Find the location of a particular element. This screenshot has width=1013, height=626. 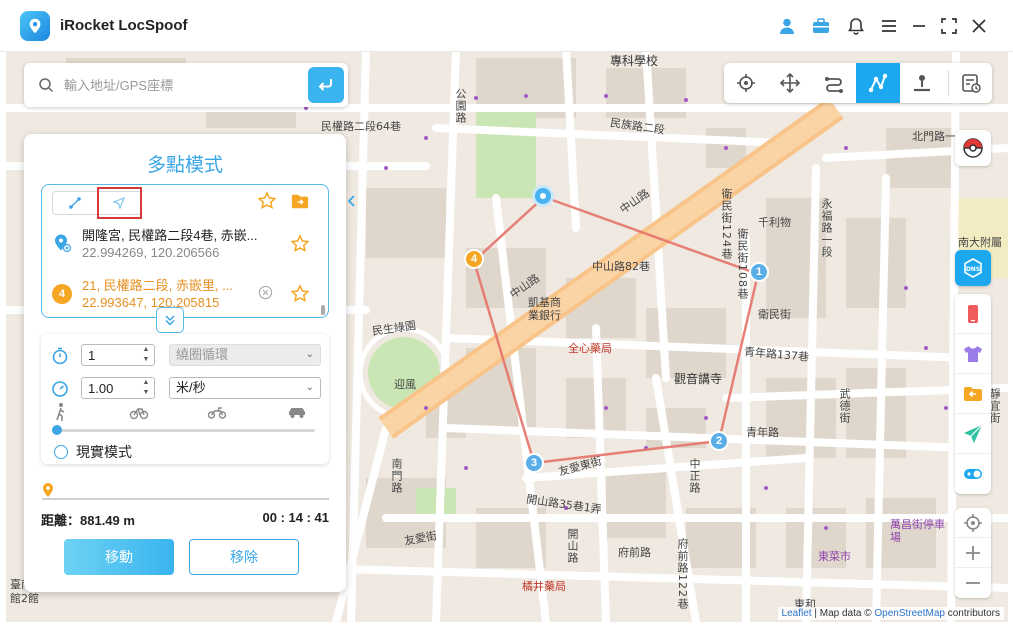

map-label: 中山路82巷 is located at coordinates (621, 266).